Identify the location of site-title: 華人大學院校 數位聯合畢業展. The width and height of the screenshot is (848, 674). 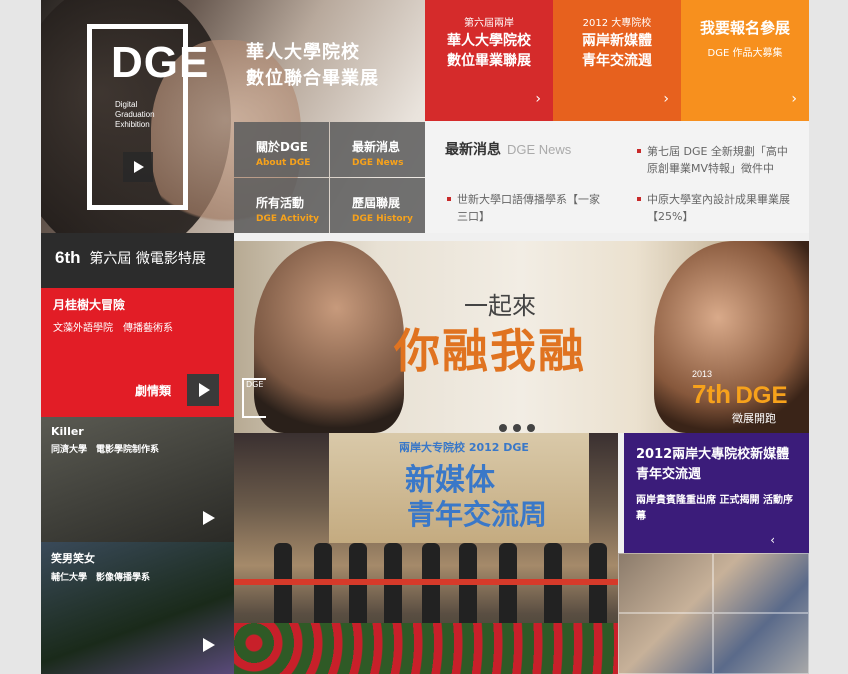
(312, 65).